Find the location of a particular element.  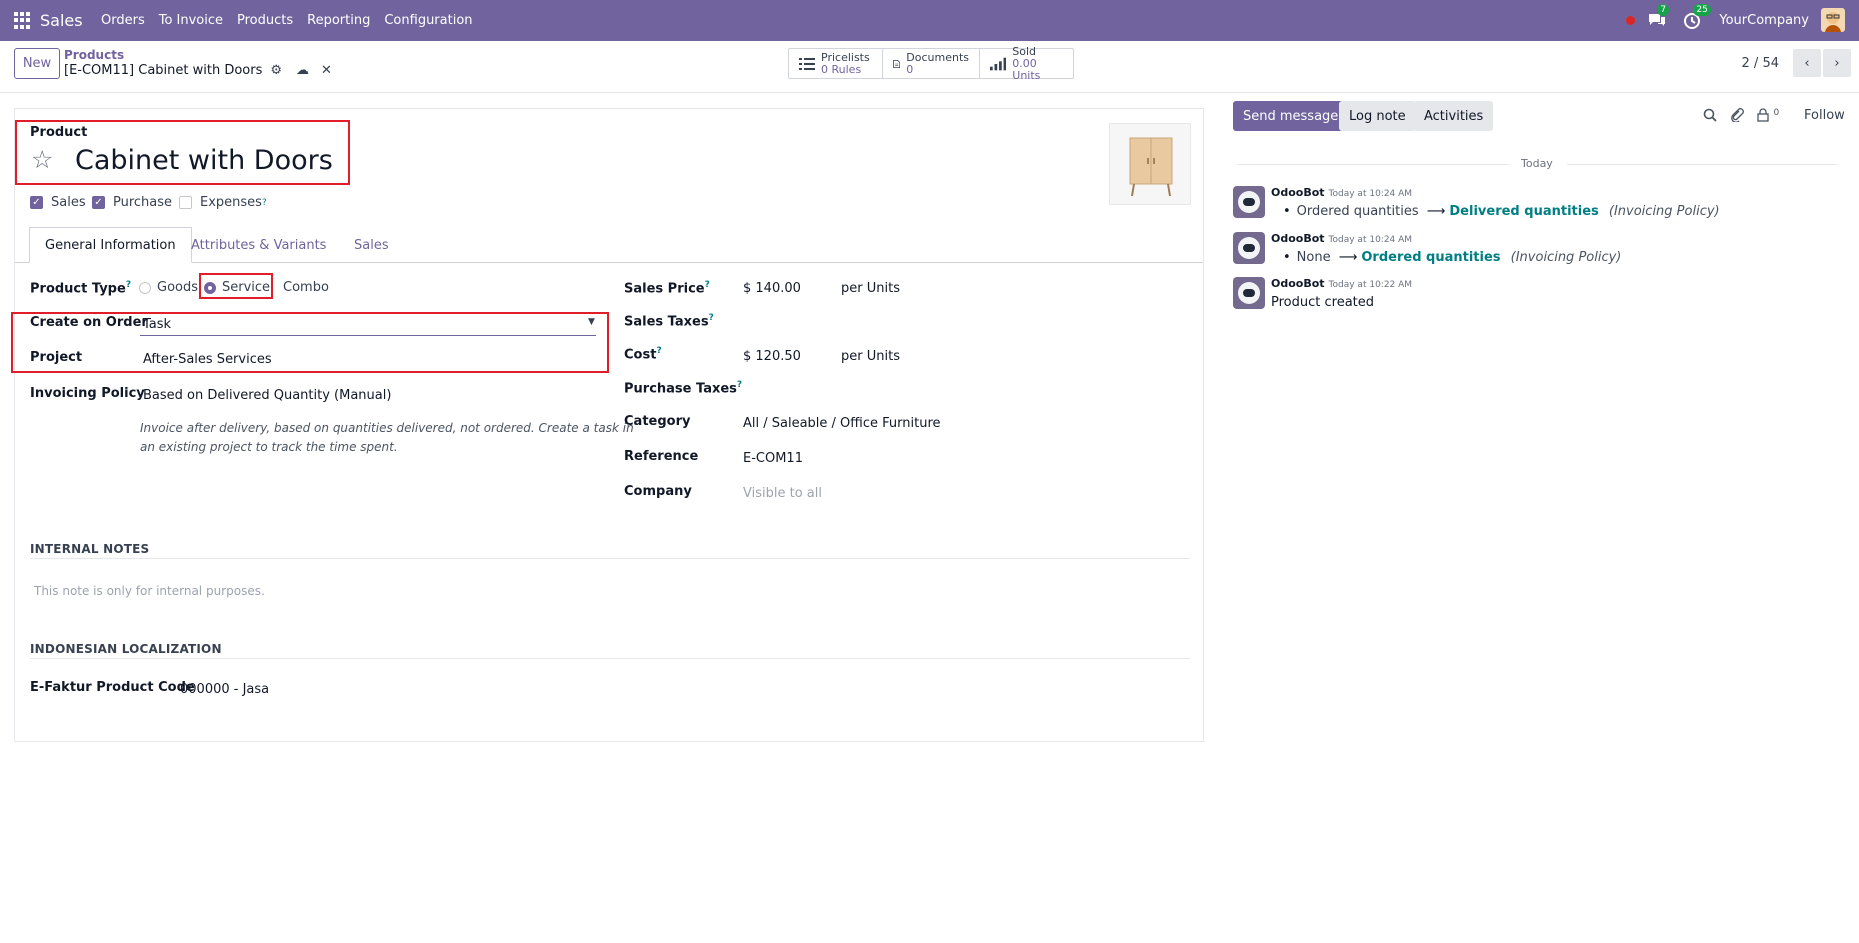

documents-smart-button: Documents 0 is located at coordinates (931, 63).